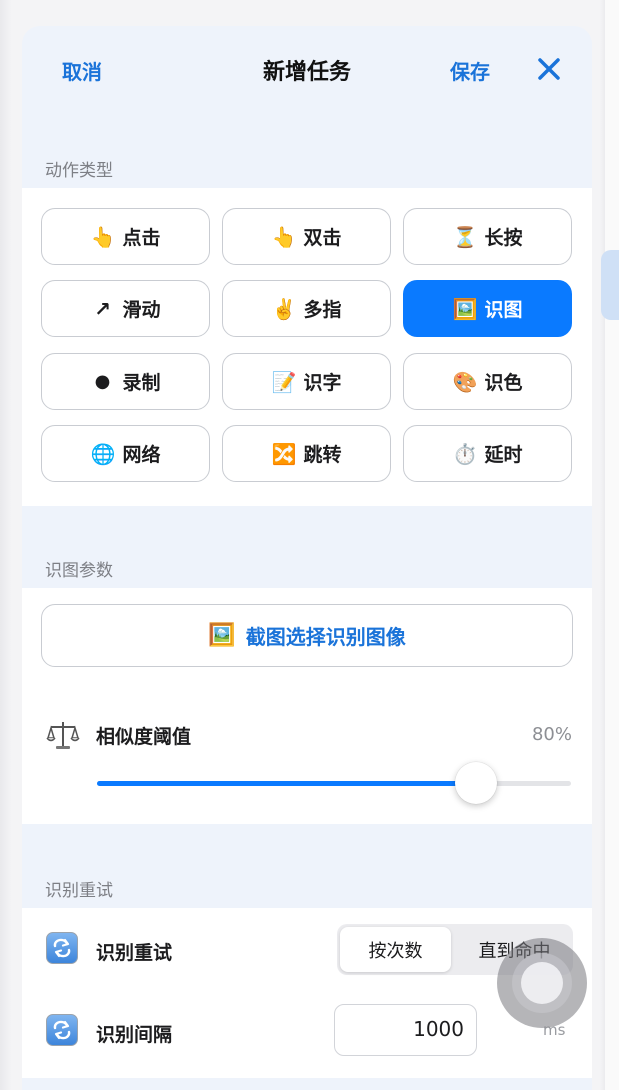 The width and height of the screenshot is (619, 1090). I want to click on similarity-slider-track, so click(334, 783).